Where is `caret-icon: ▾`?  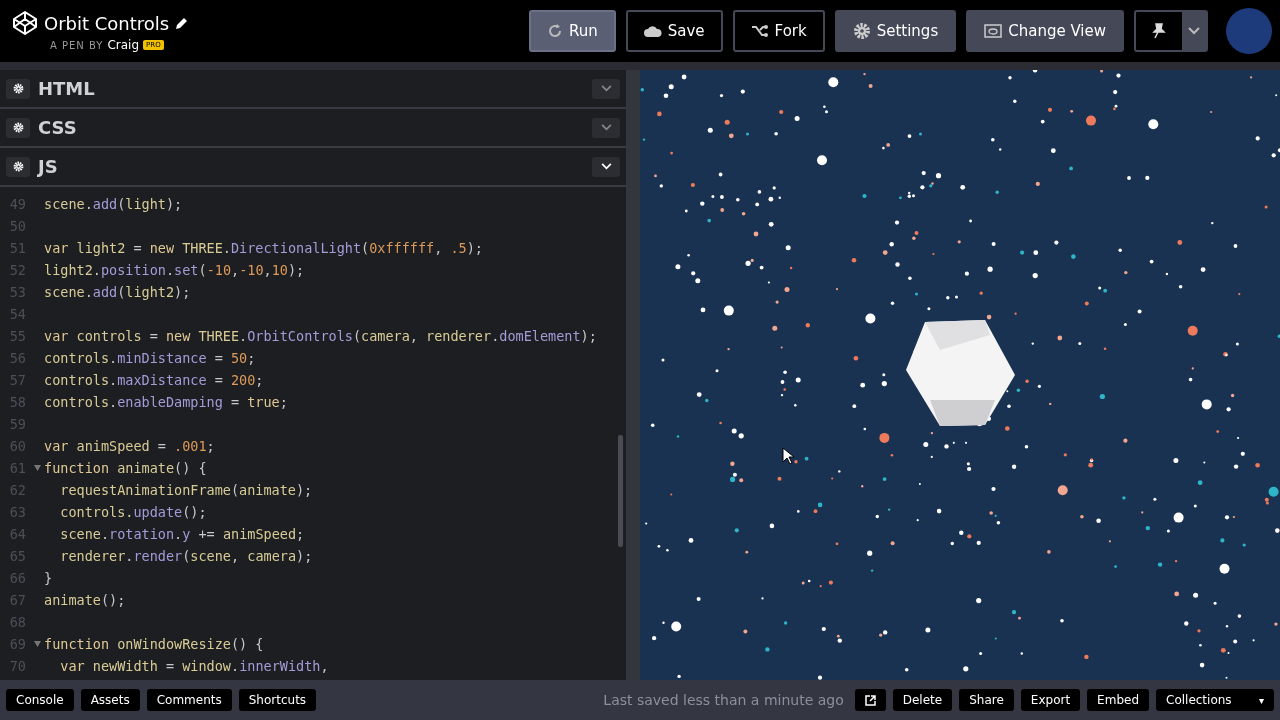
caret-icon: ▾ is located at coordinates (1261, 700).